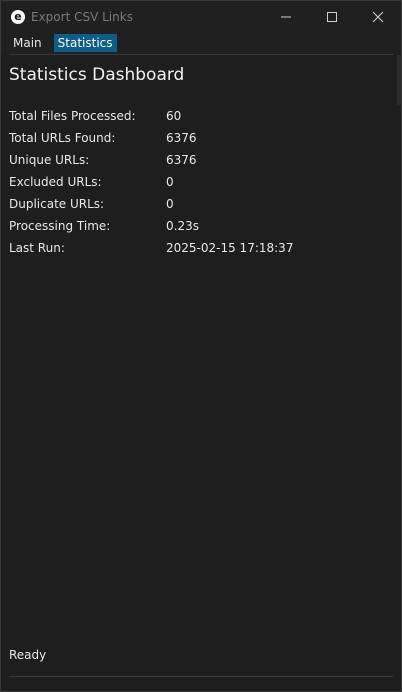 This screenshot has height=692, width=402. Describe the element at coordinates (151, 138) in the screenshot. I see `stat-row-total-urls: Total URLs Found: 6376` at that location.